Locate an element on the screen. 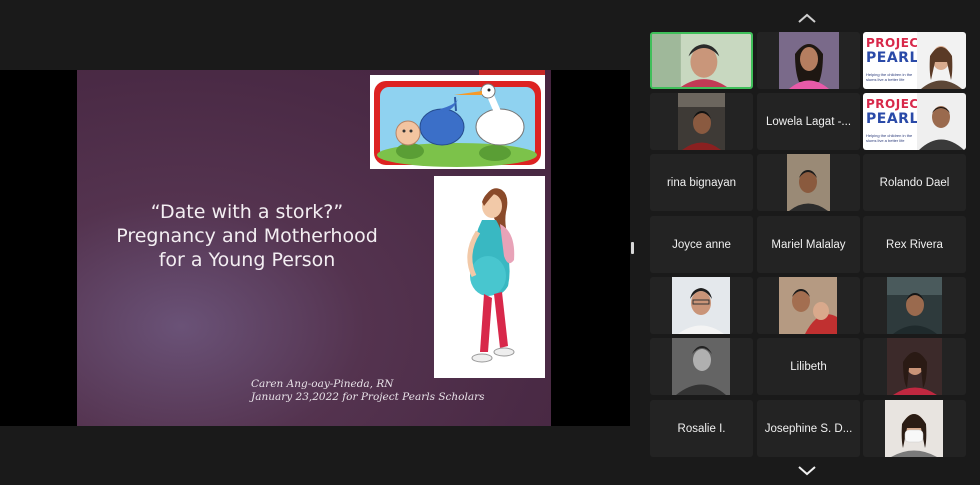 The height and width of the screenshot is (485, 980). participant-name: Joyce anne is located at coordinates (701, 244).